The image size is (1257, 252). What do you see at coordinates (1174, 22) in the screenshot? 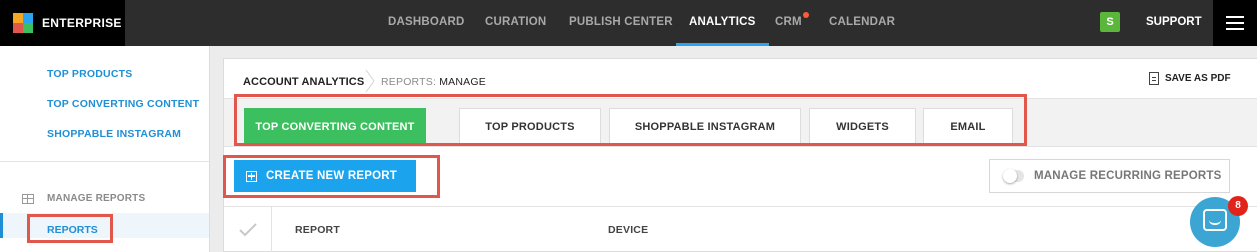
I see `support-link: SUPPORT` at bounding box center [1174, 22].